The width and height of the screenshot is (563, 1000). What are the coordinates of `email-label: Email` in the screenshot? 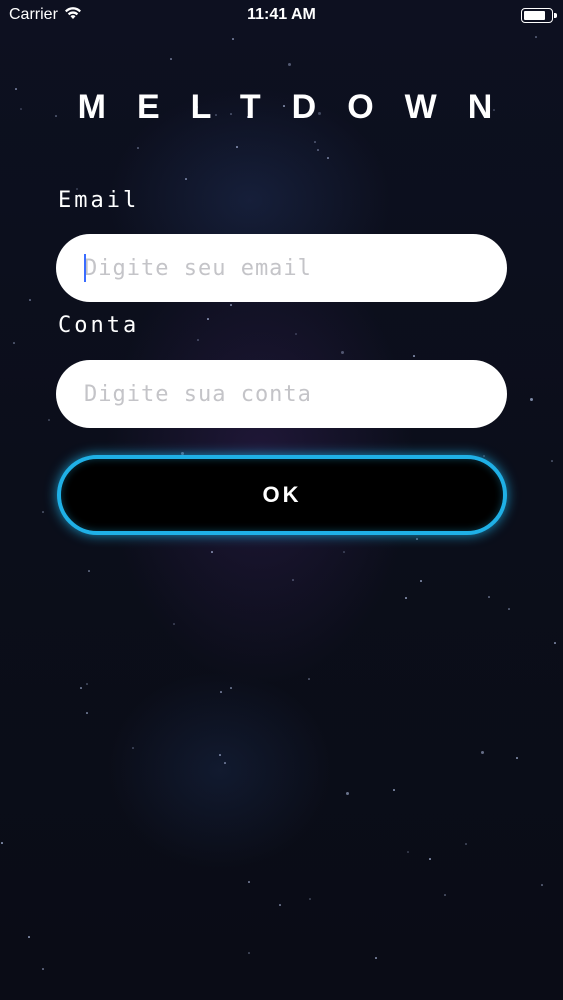 It's located at (99, 200).